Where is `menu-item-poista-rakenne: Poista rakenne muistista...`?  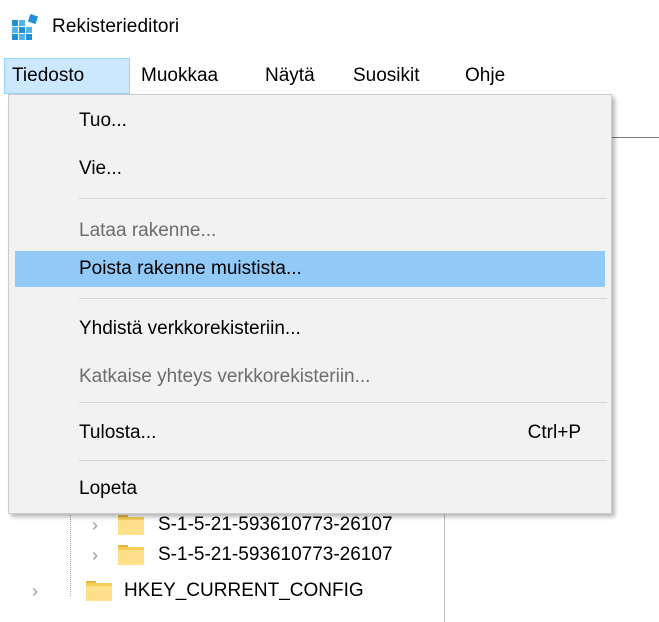
menu-item-poista-rakenne: Poista rakenne muistista... is located at coordinates (310, 269).